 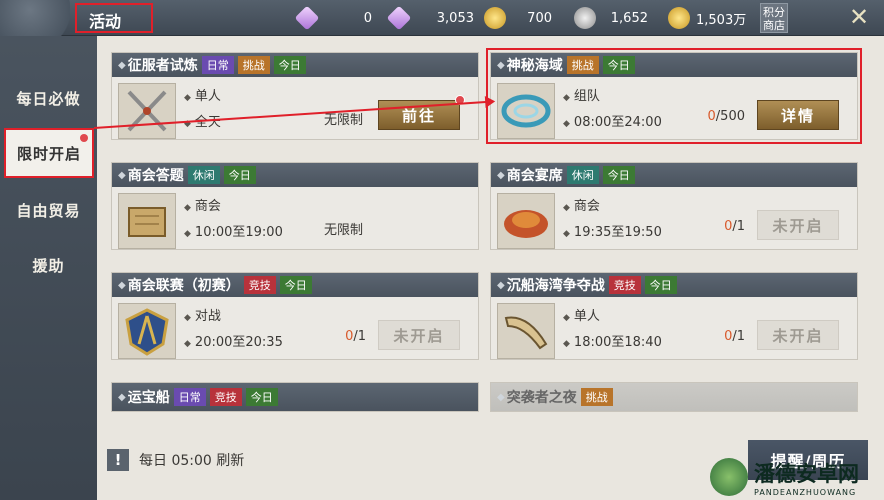 What do you see at coordinates (674, 316) in the screenshot?
I see `activity-card: ◆ 沉船海湾争夺战 竞技 今日 ◆ 单人 ◆ 18:00至18:40 0/1 未开启` at bounding box center [674, 316].